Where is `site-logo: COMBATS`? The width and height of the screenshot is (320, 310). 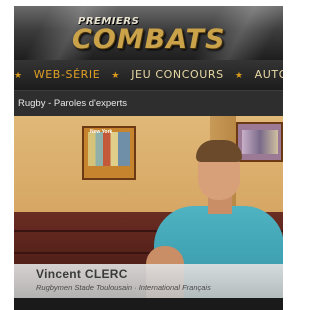
site-logo: COMBATS is located at coordinates (148, 39).